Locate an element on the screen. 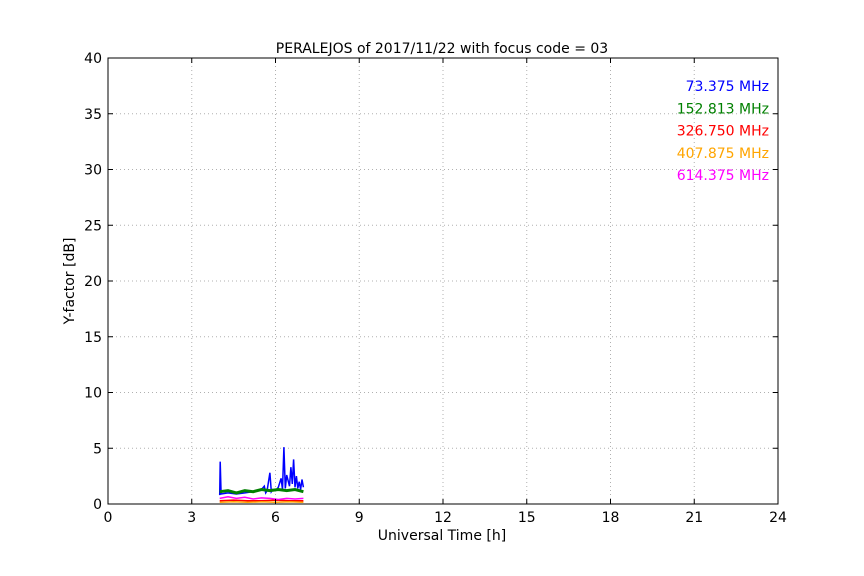 The height and width of the screenshot is (576, 864). y-tick-label: 35 is located at coordinates (93, 115).